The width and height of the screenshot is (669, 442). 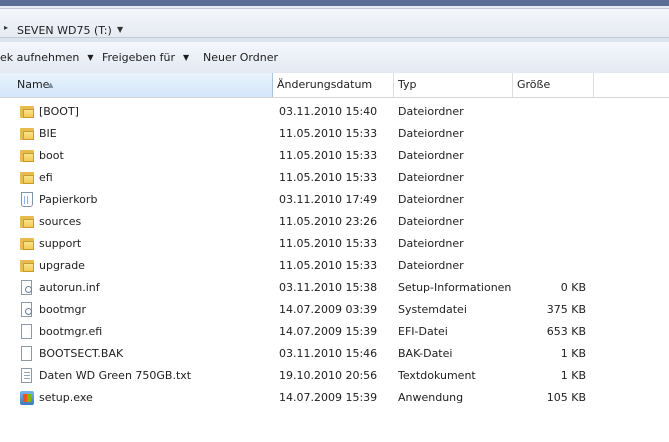 What do you see at coordinates (145, 58) in the screenshot?
I see `share-with-button: Freigeben für ▼` at bounding box center [145, 58].